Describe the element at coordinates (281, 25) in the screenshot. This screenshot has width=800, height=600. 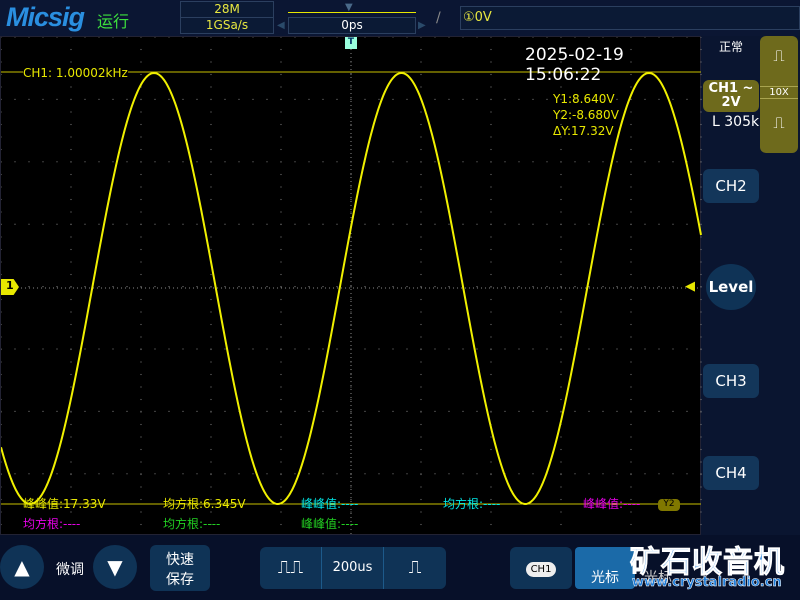
I see `left-arrow-icon: ◀` at that location.